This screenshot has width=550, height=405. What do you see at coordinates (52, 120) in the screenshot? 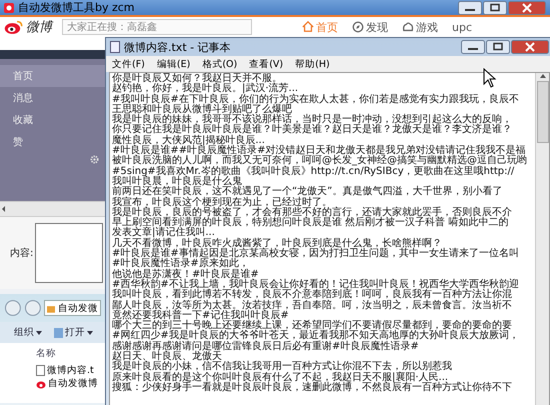
I see `sidebar-item: 收藏` at bounding box center [52, 120].